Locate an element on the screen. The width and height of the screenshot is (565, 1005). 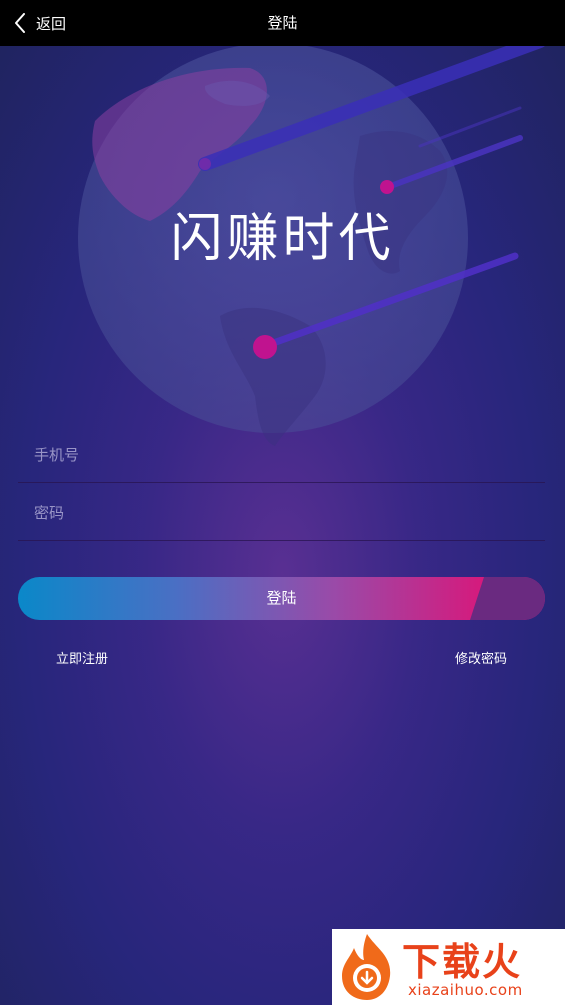
watermark-title: 下载火 is located at coordinates (462, 962).